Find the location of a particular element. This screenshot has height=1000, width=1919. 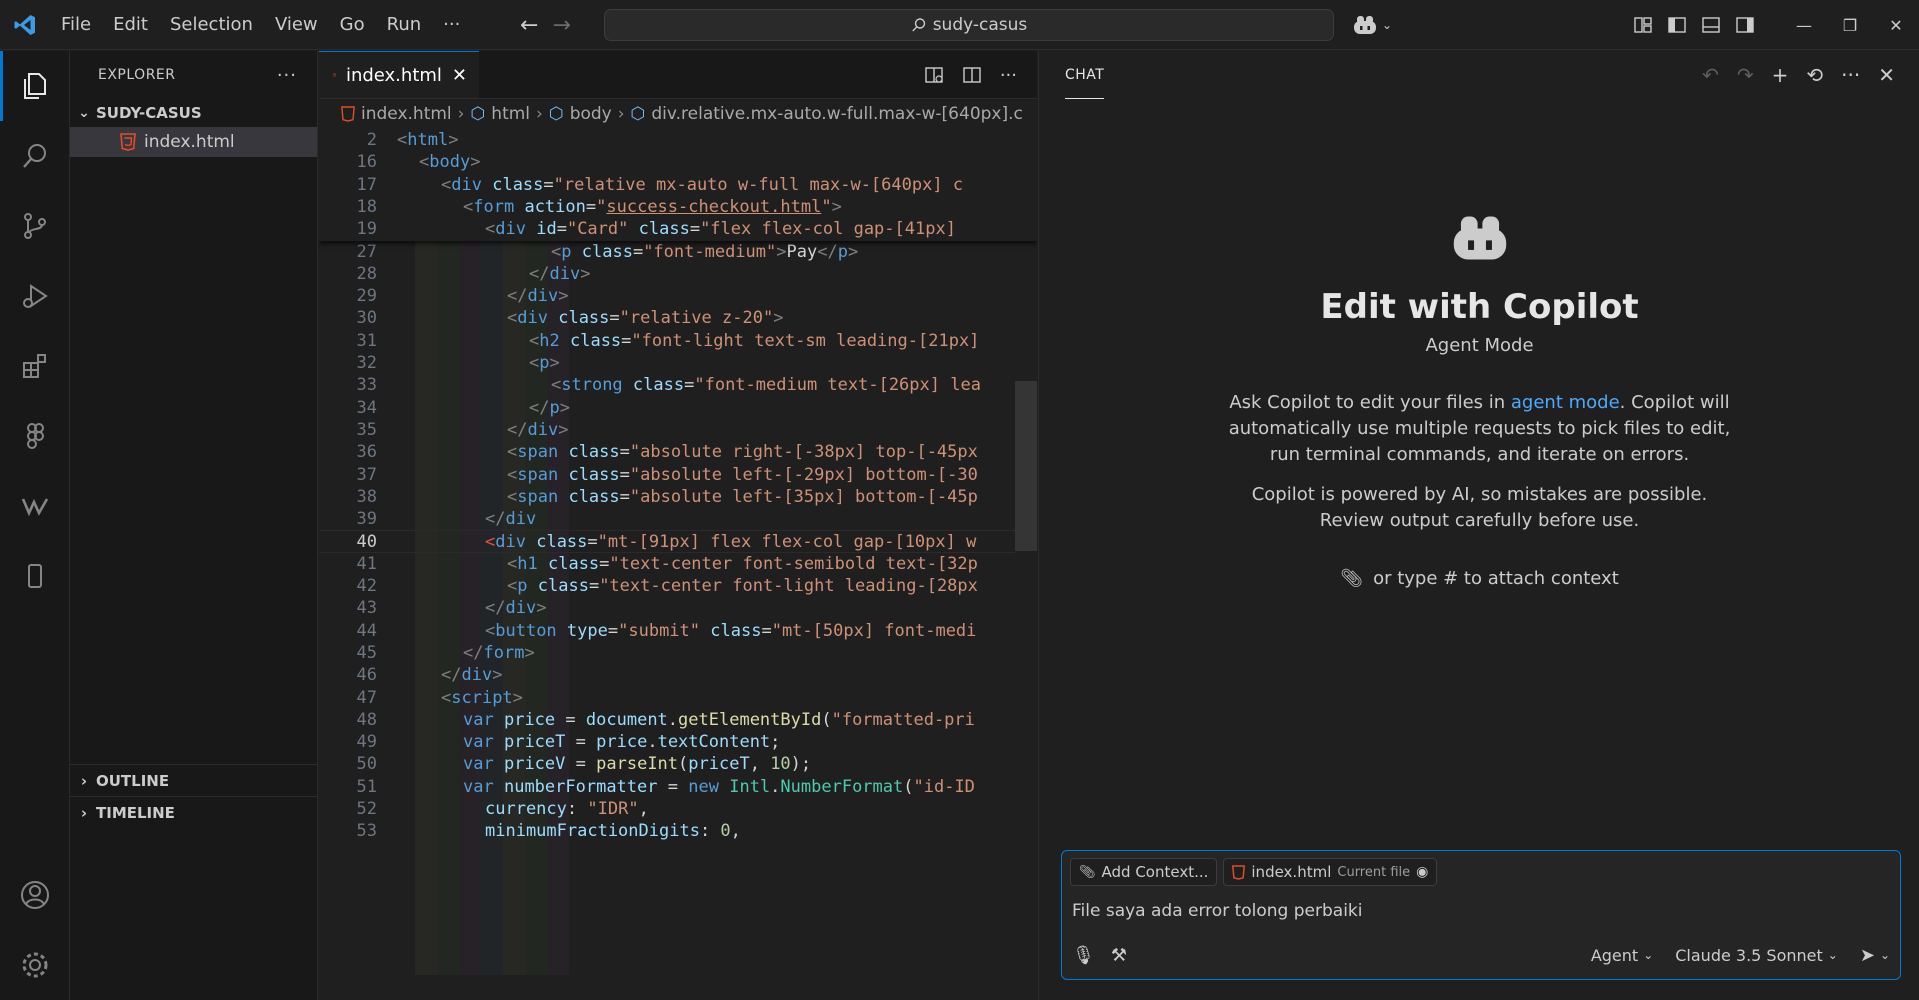

code-line: 18 <form action="success-checkout.html"> is located at coordinates (678, 207).